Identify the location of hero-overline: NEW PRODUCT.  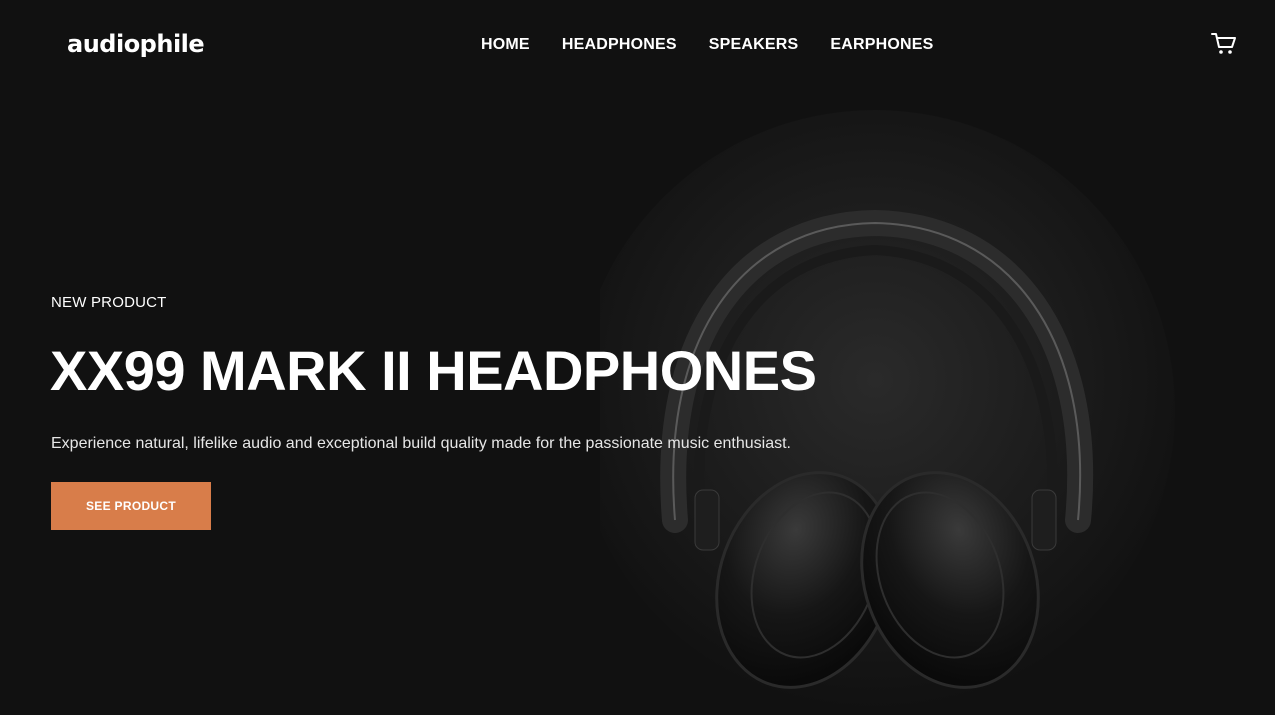
(109, 302).